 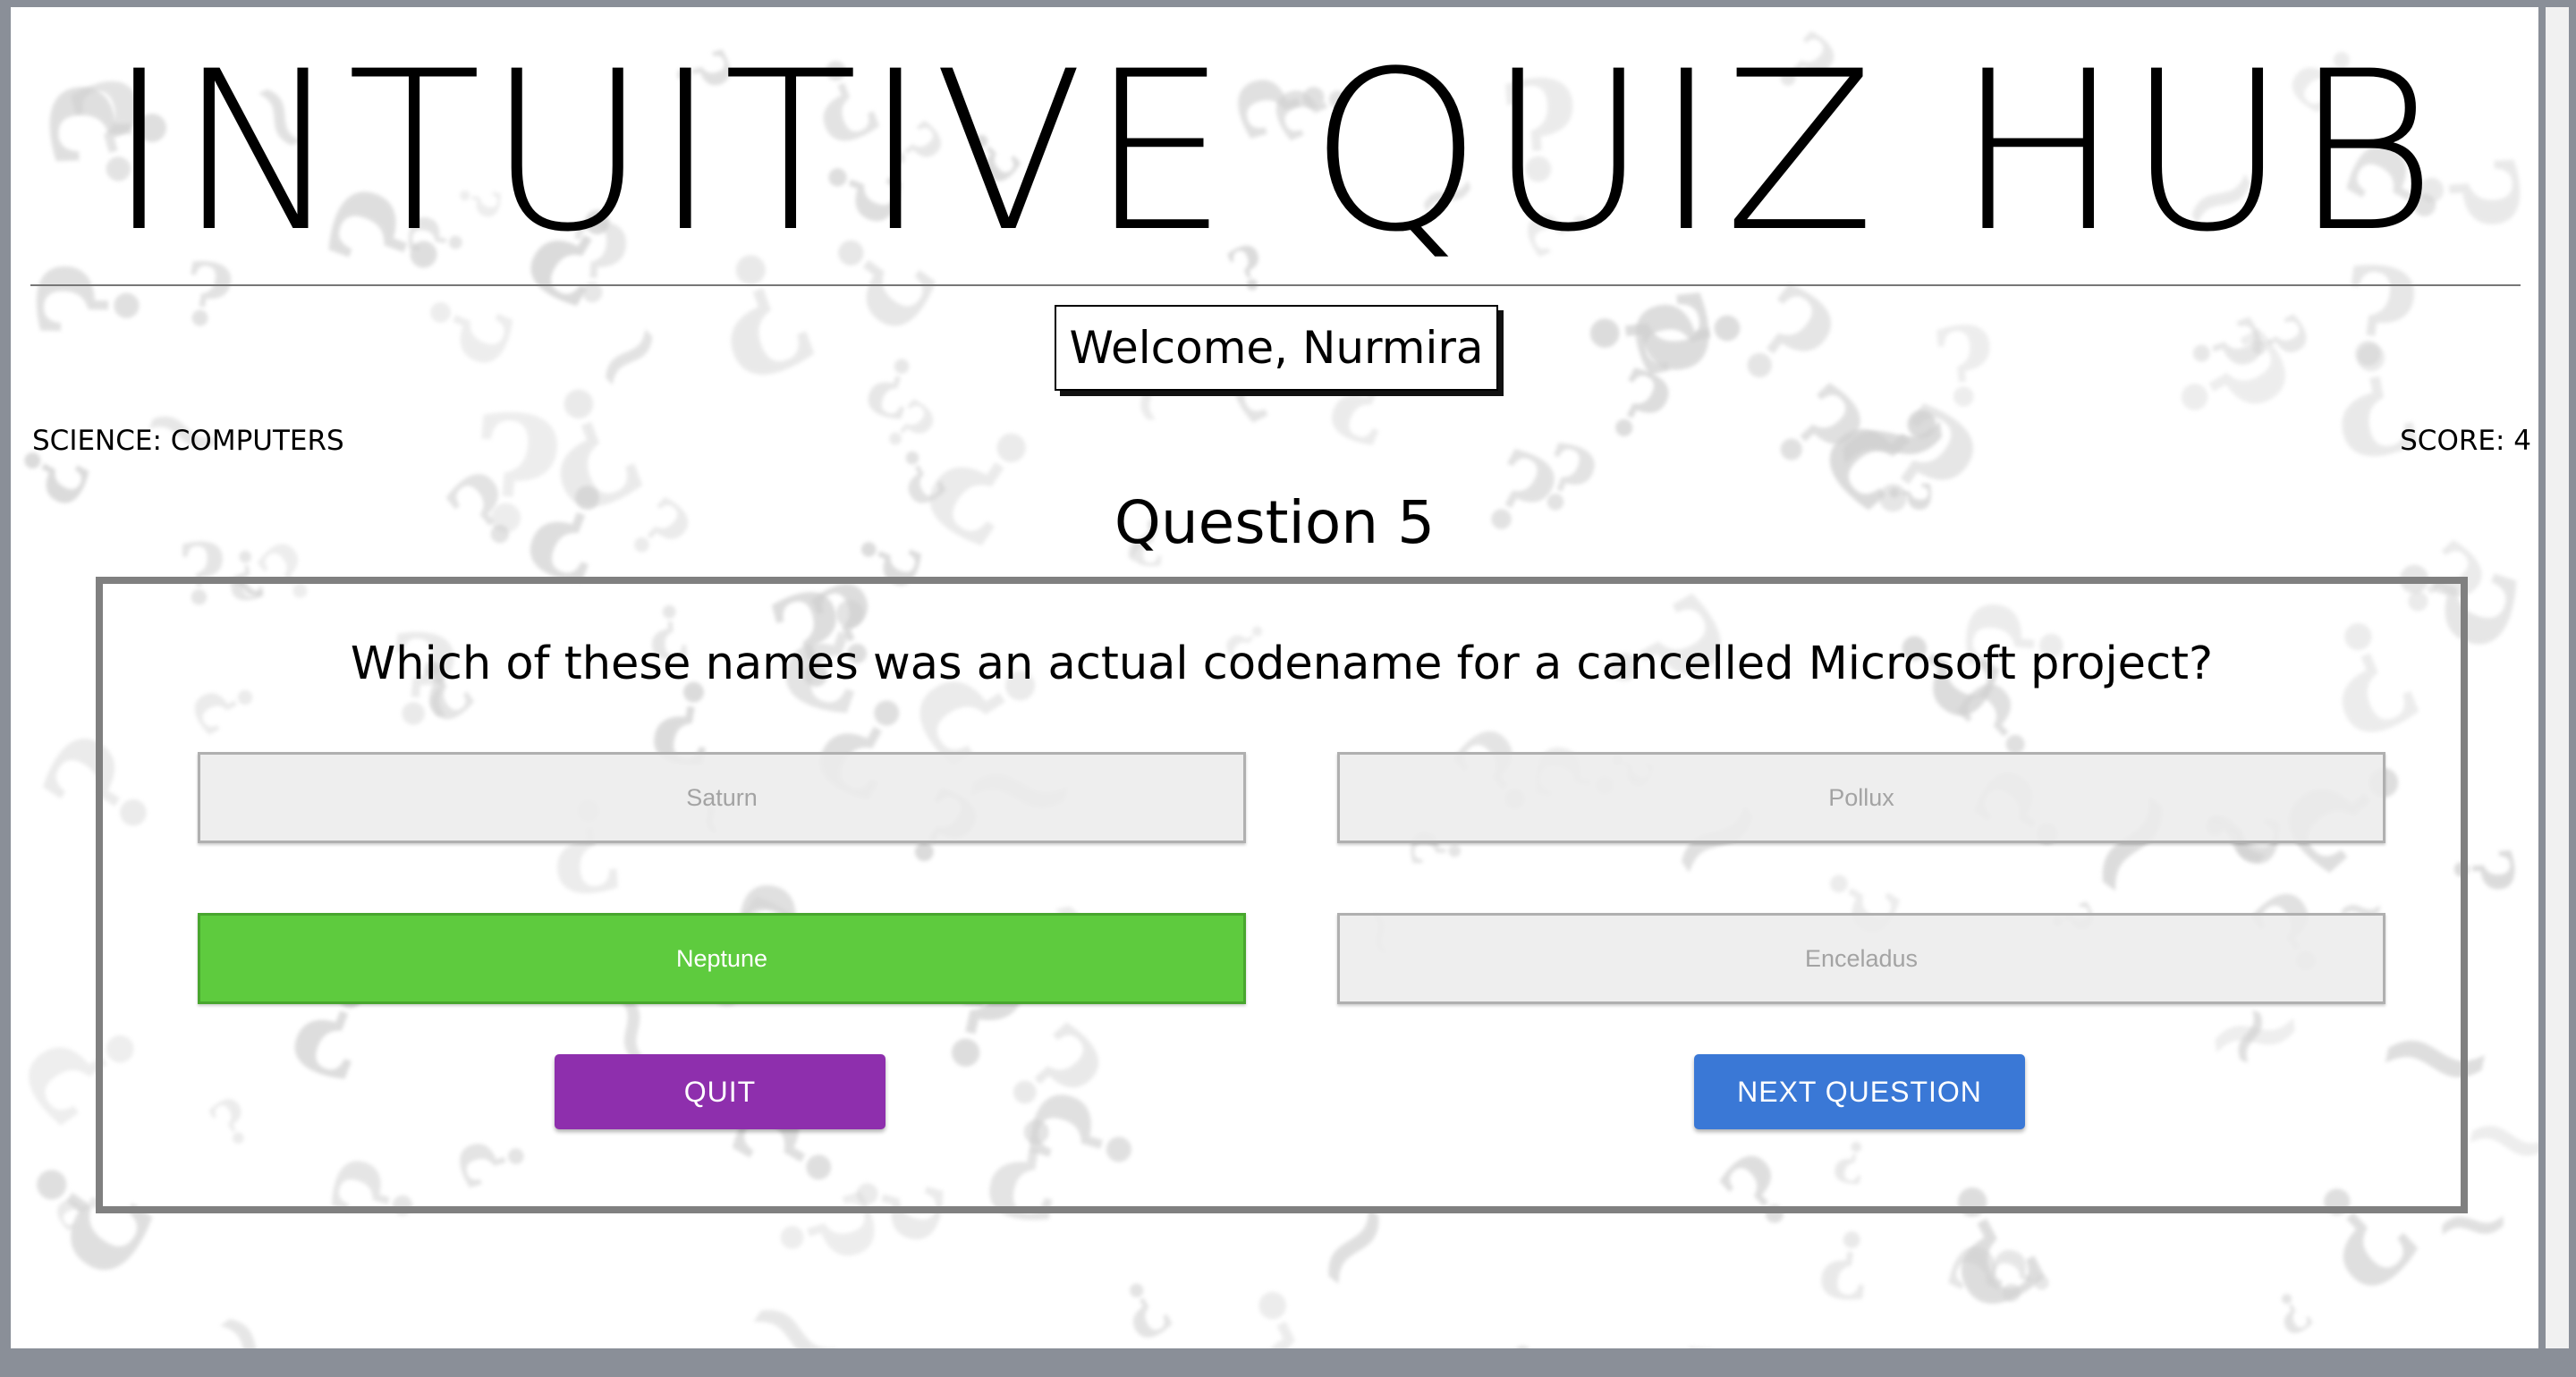 I want to click on answer-option-saturn: Saturn, so click(x=722, y=797).